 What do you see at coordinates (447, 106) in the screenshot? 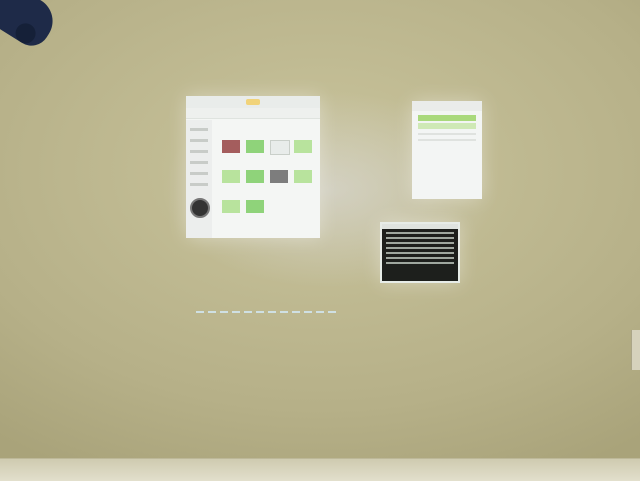
I see `settings-titlebar` at bounding box center [447, 106].